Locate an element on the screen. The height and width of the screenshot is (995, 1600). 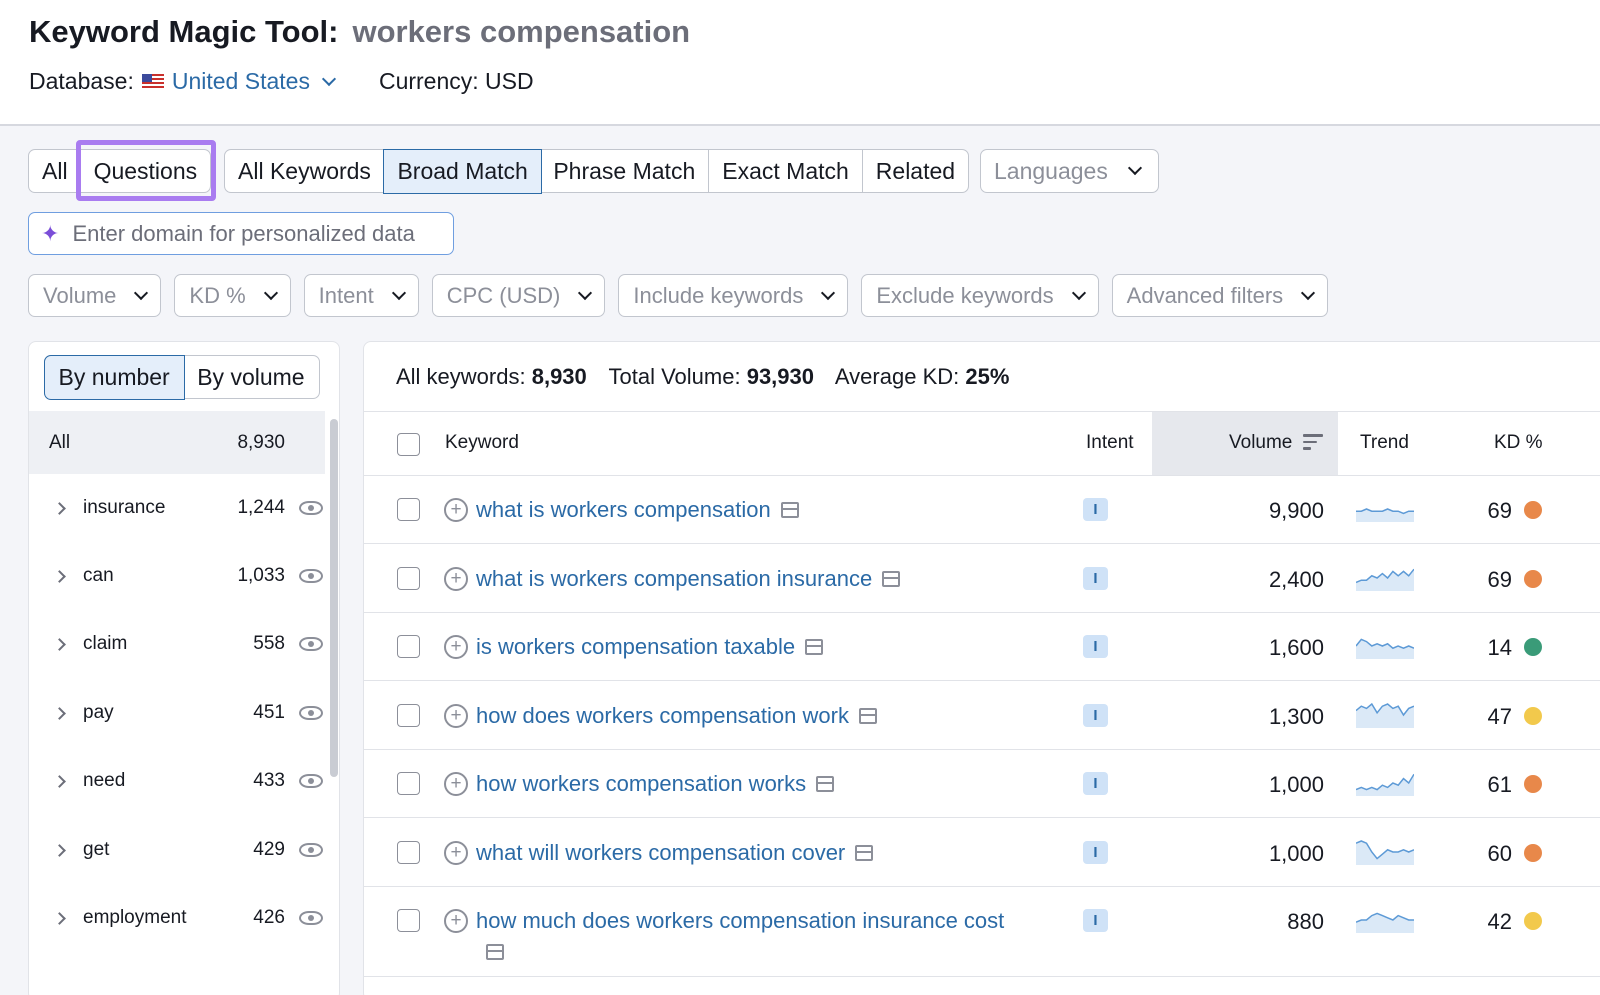
tab-all: All is located at coordinates (55, 171).